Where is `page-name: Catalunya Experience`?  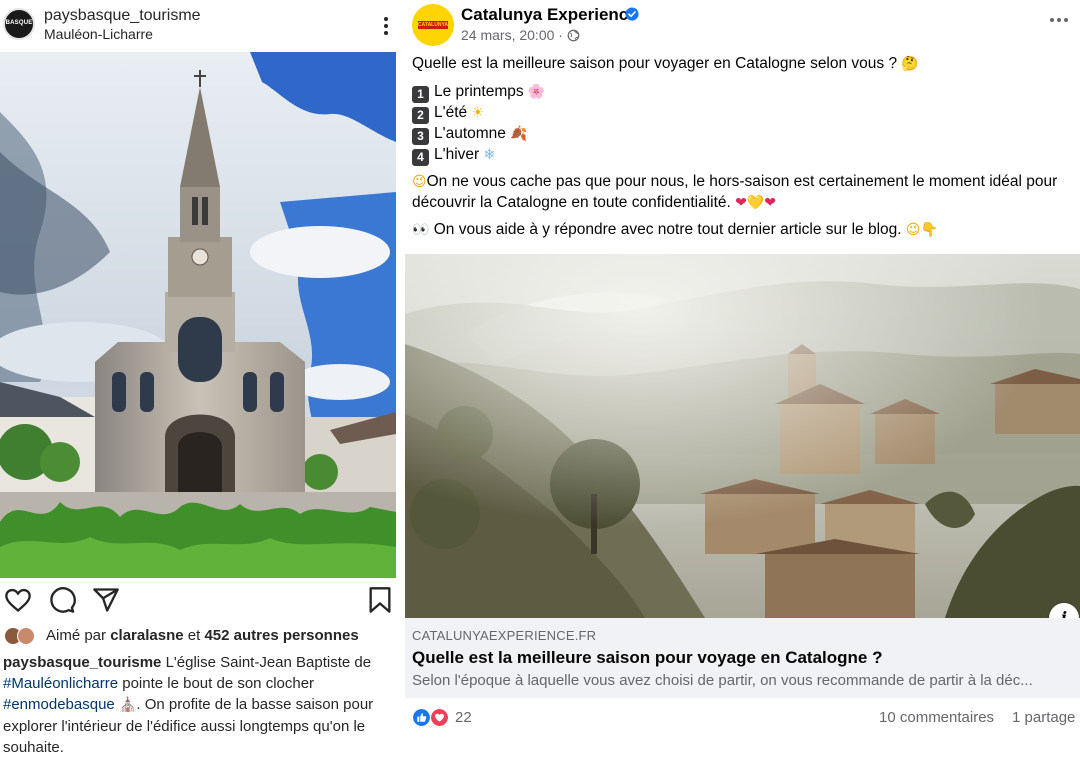 page-name: Catalunya Experience is located at coordinates (549, 15).